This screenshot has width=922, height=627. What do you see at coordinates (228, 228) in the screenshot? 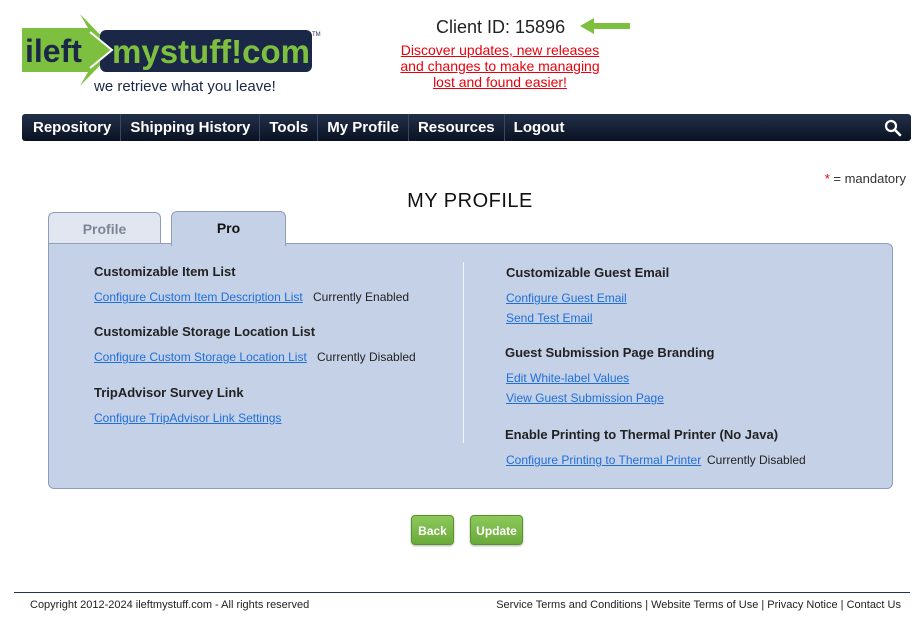
I see `tab-pro: Pro` at bounding box center [228, 228].